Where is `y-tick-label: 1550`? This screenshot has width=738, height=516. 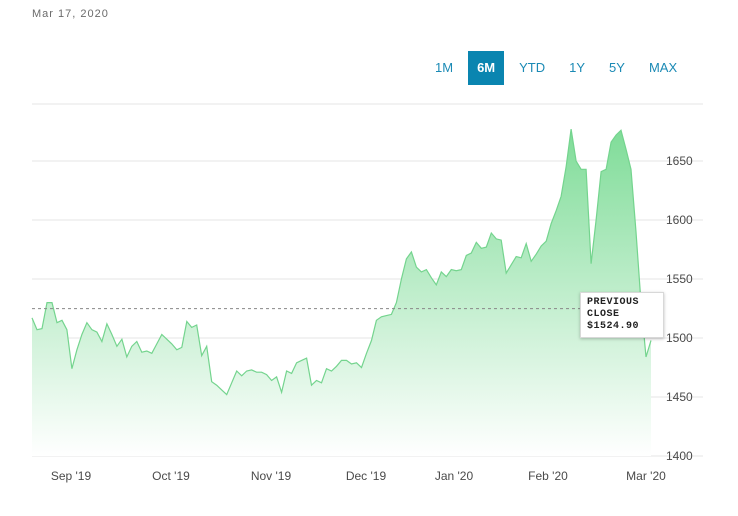
y-tick-label: 1550 is located at coordinates (679, 279).